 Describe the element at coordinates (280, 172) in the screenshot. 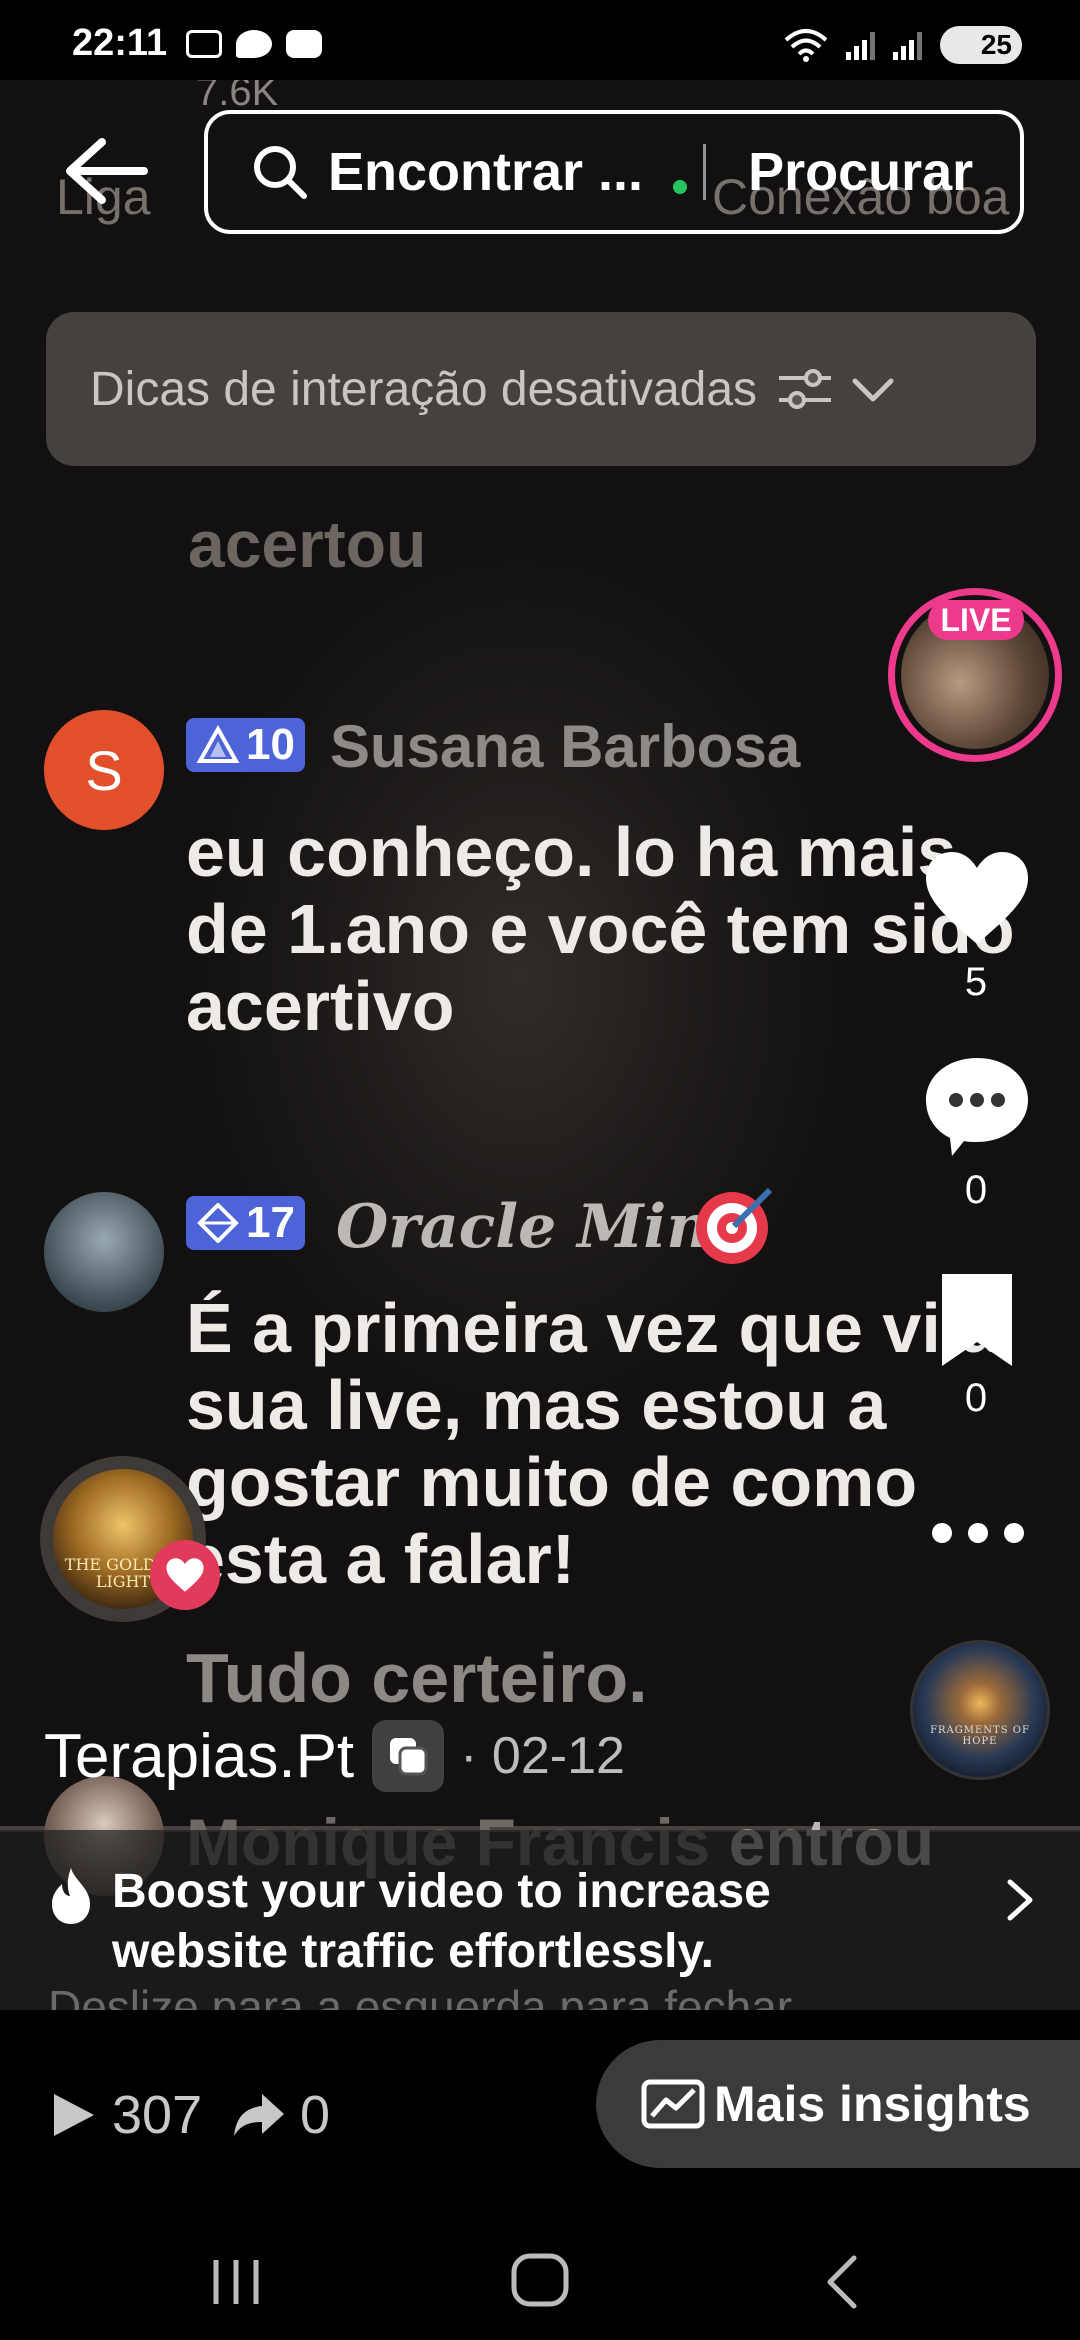

I see `search-icon` at that location.